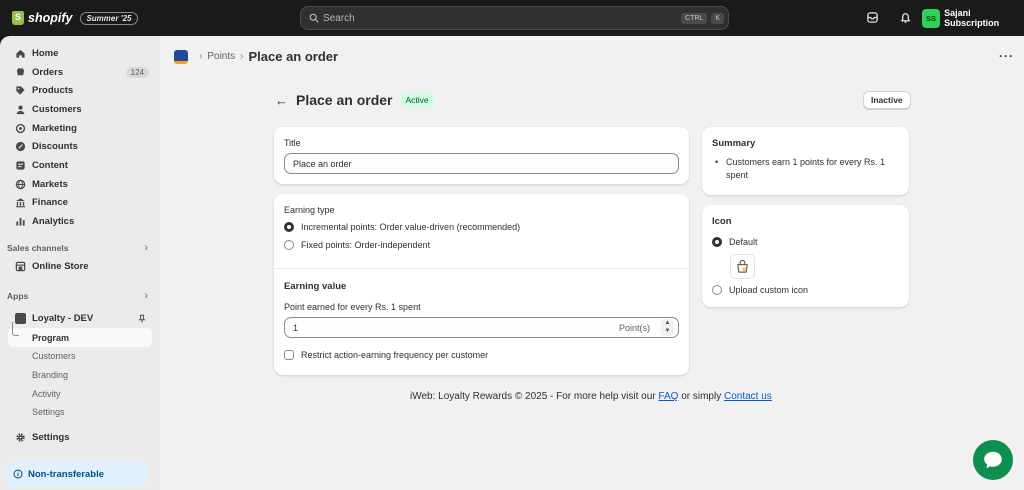 The height and width of the screenshot is (490, 1024). Describe the element at coordinates (48, 72) in the screenshot. I see `sidebar-item-label: Orders` at that location.